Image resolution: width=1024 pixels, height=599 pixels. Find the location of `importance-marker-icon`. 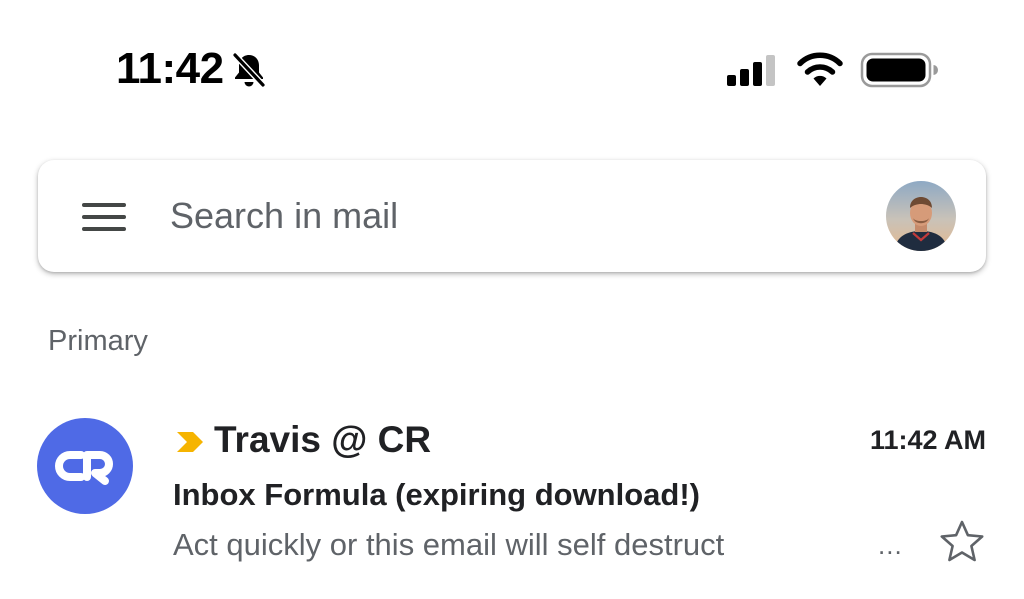

importance-marker-icon is located at coordinates (190, 442).